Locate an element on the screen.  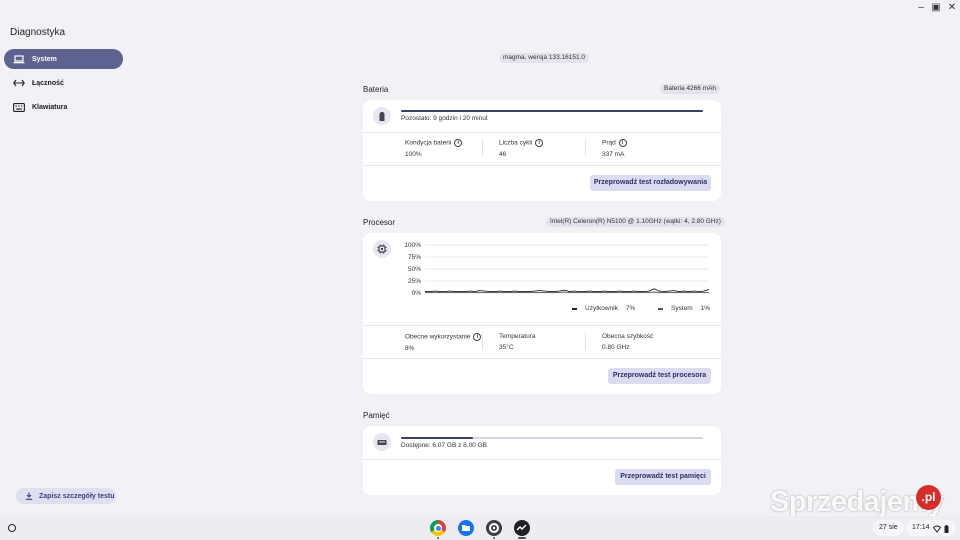
close-button: ✕ is located at coordinates (952, 8).